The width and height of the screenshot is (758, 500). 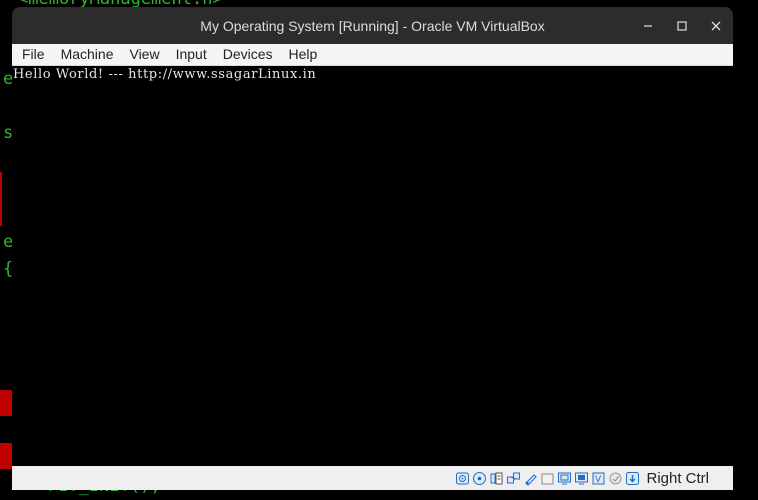 What do you see at coordinates (479, 478) in the screenshot?
I see `optical-drive-icon` at bounding box center [479, 478].